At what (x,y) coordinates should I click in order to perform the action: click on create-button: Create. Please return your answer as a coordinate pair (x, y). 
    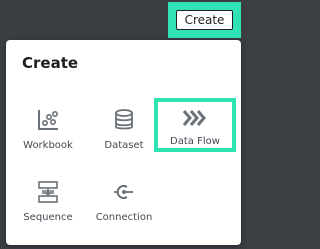
    Looking at the image, I should click on (204, 20).